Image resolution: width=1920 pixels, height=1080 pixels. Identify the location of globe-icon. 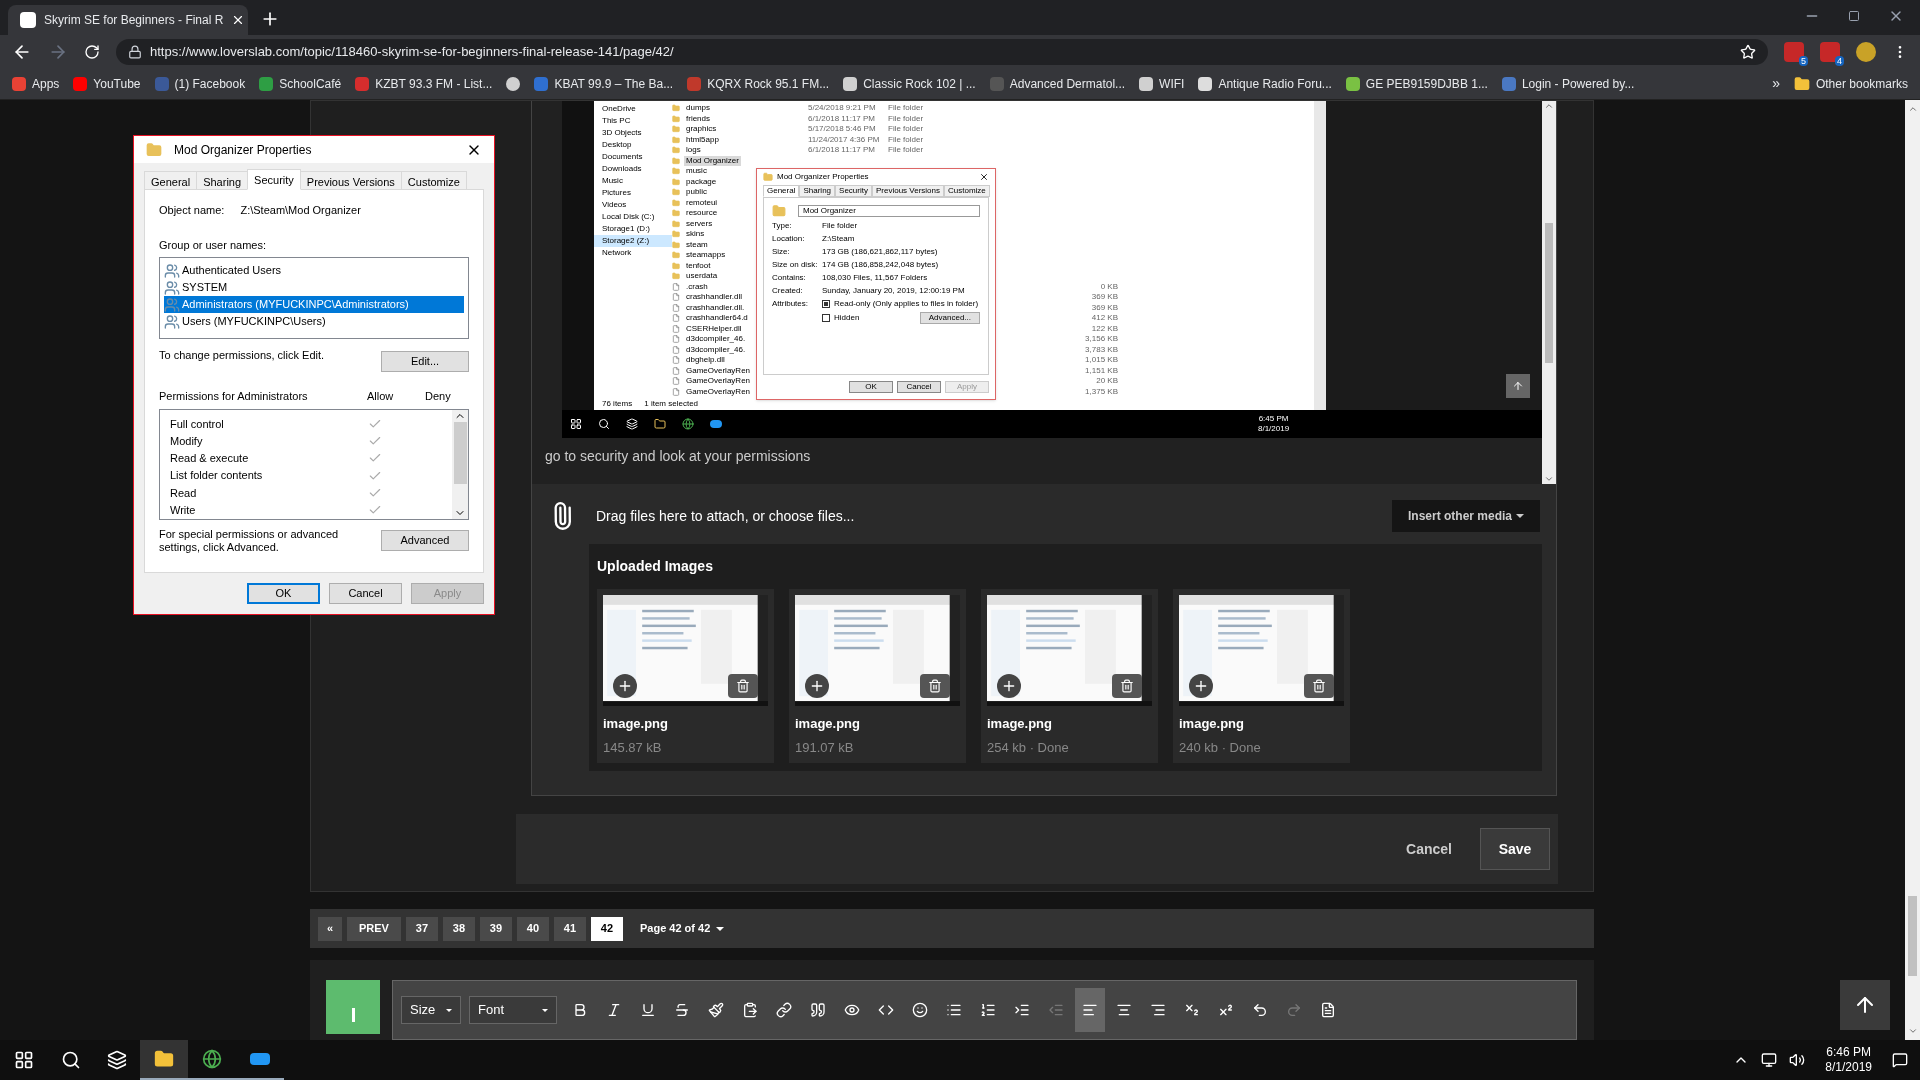
(688, 424).